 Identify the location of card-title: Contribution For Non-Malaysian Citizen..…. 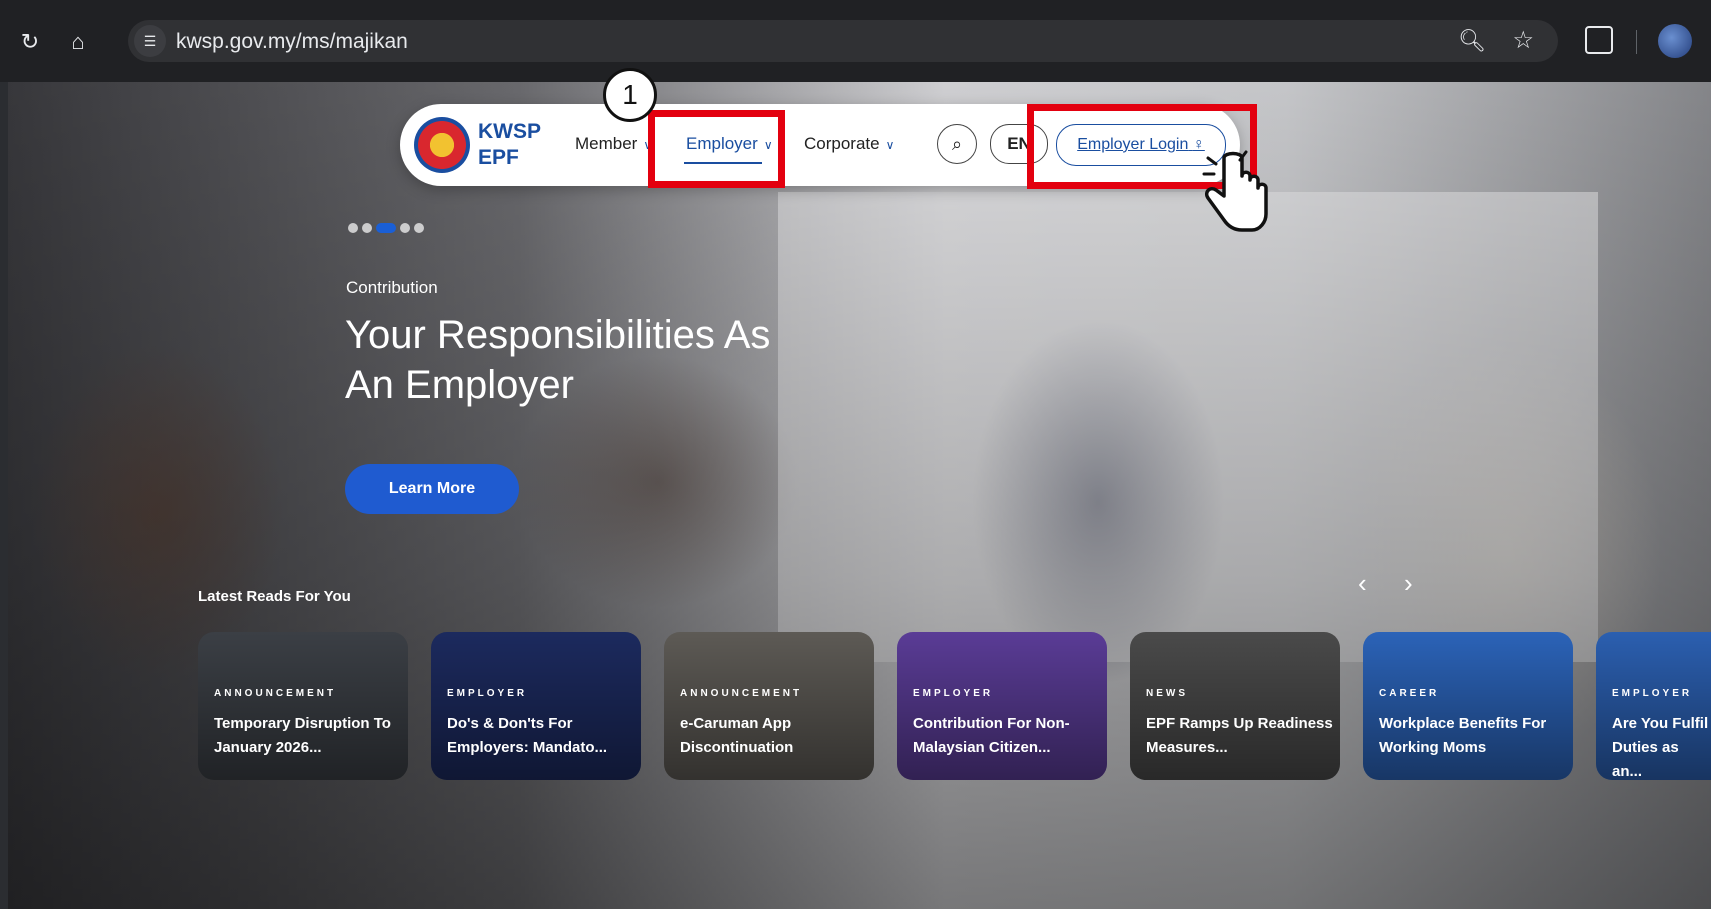
(991, 735).